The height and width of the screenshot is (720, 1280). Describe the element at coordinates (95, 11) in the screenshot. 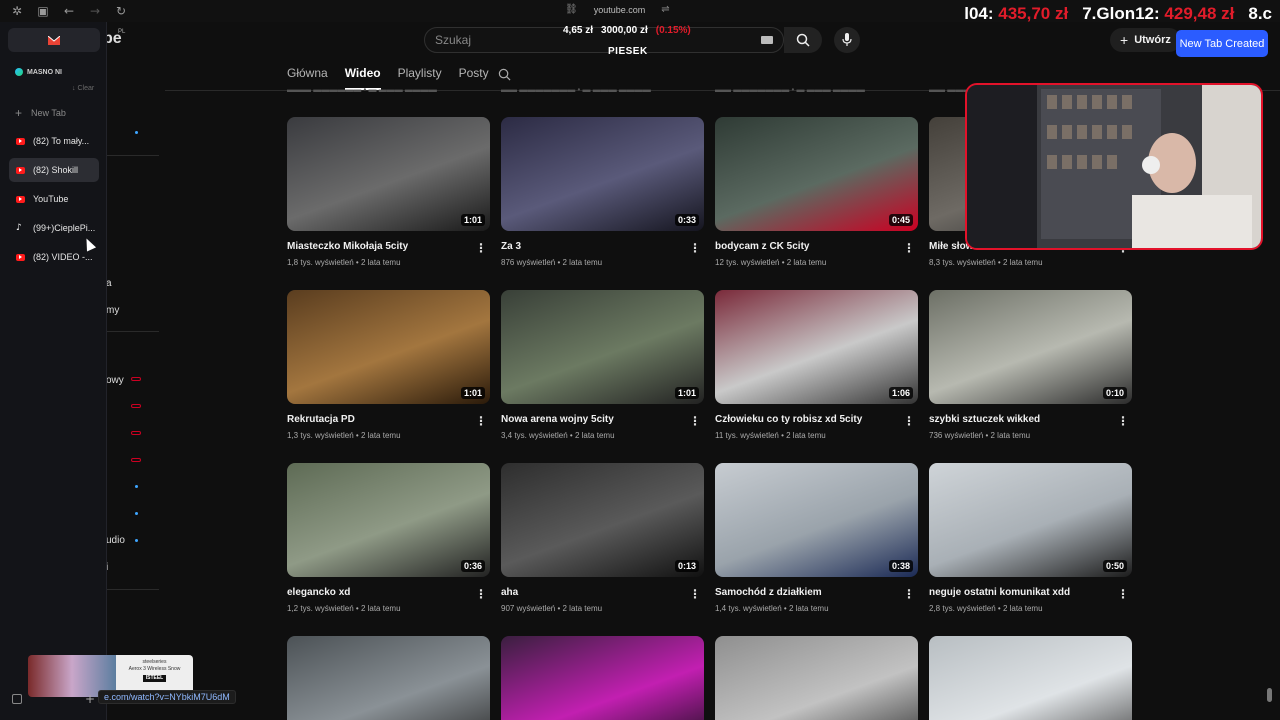

I see `forward-icon: →` at that location.